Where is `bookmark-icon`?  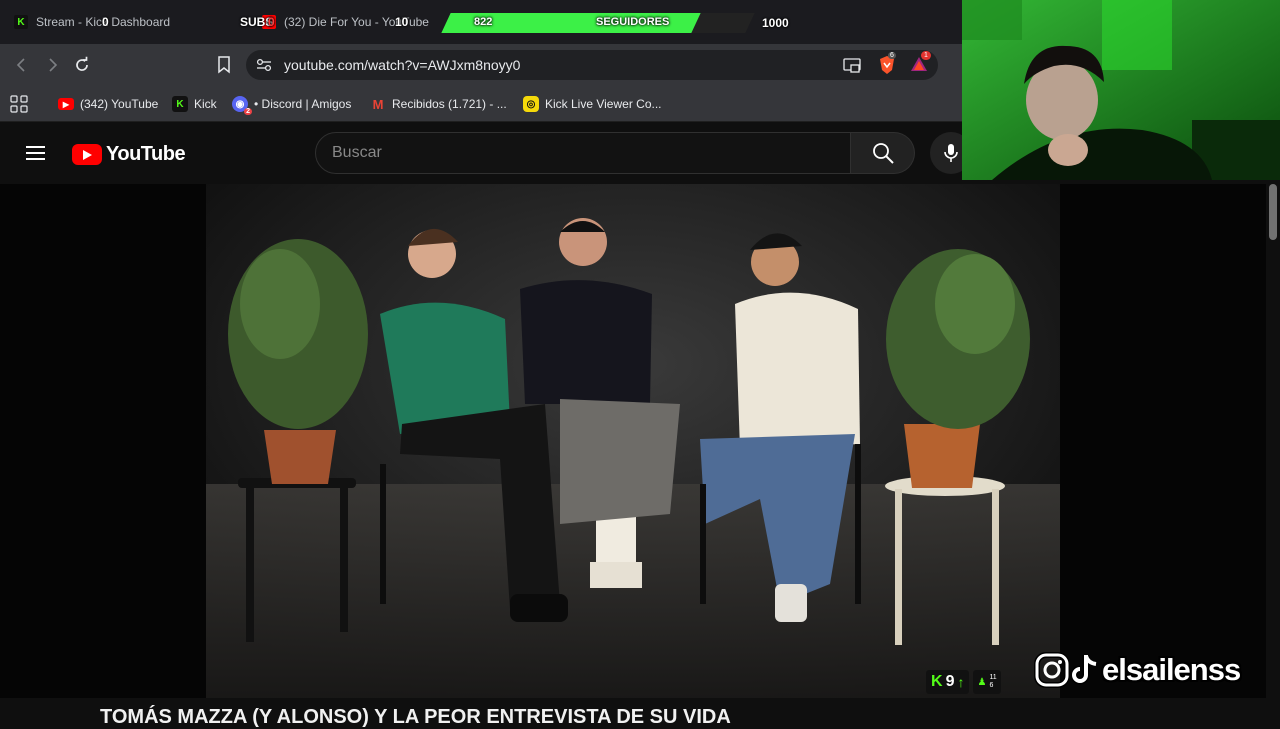
bookmark-icon is located at coordinates (224, 65).